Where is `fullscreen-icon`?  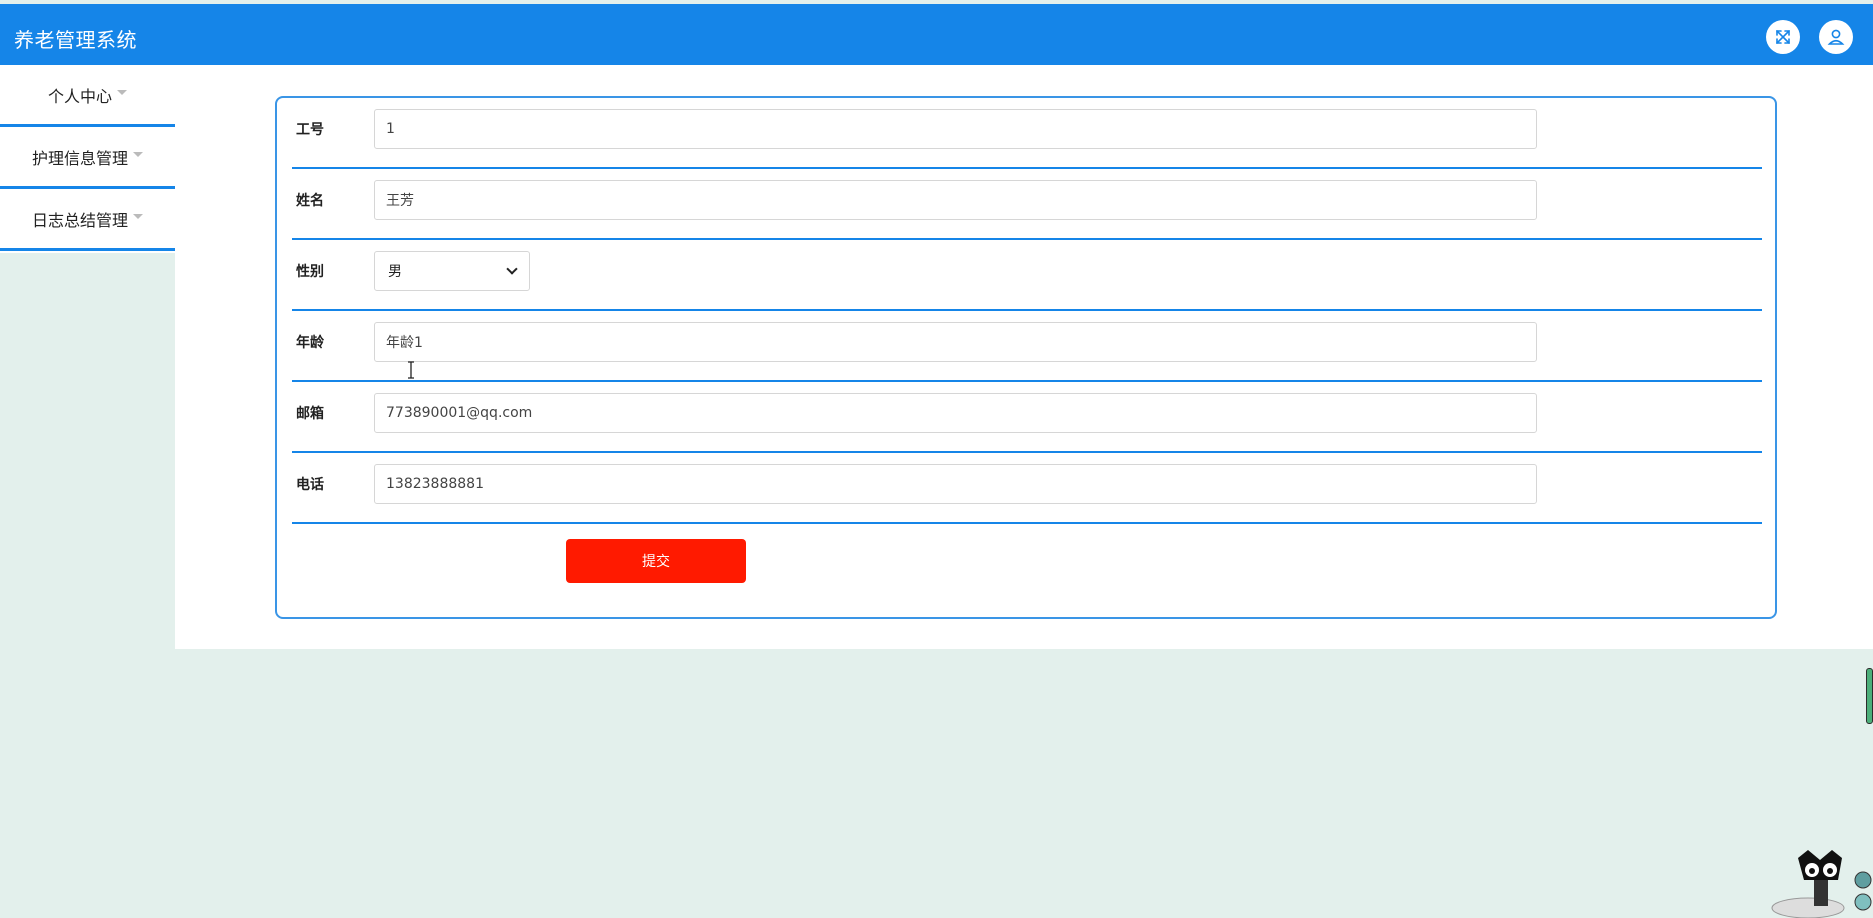
fullscreen-icon is located at coordinates (1783, 37).